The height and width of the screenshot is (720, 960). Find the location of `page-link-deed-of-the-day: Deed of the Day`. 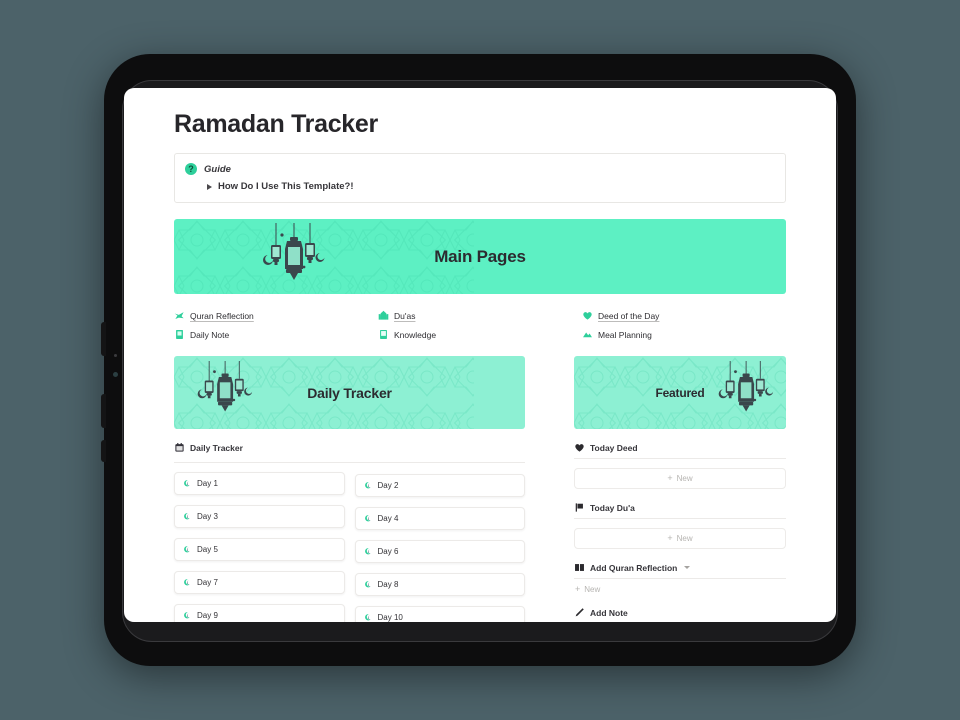

page-link-deed-of-the-day: Deed of the Day is located at coordinates (684, 315).